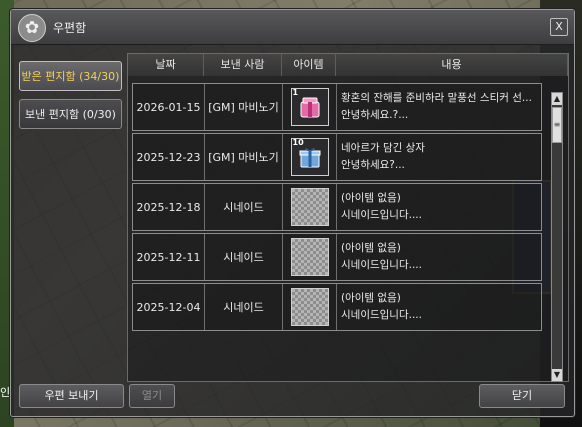 The height and width of the screenshot is (427, 582). I want to click on column-header-sender: 보낸 사람, so click(243, 65).